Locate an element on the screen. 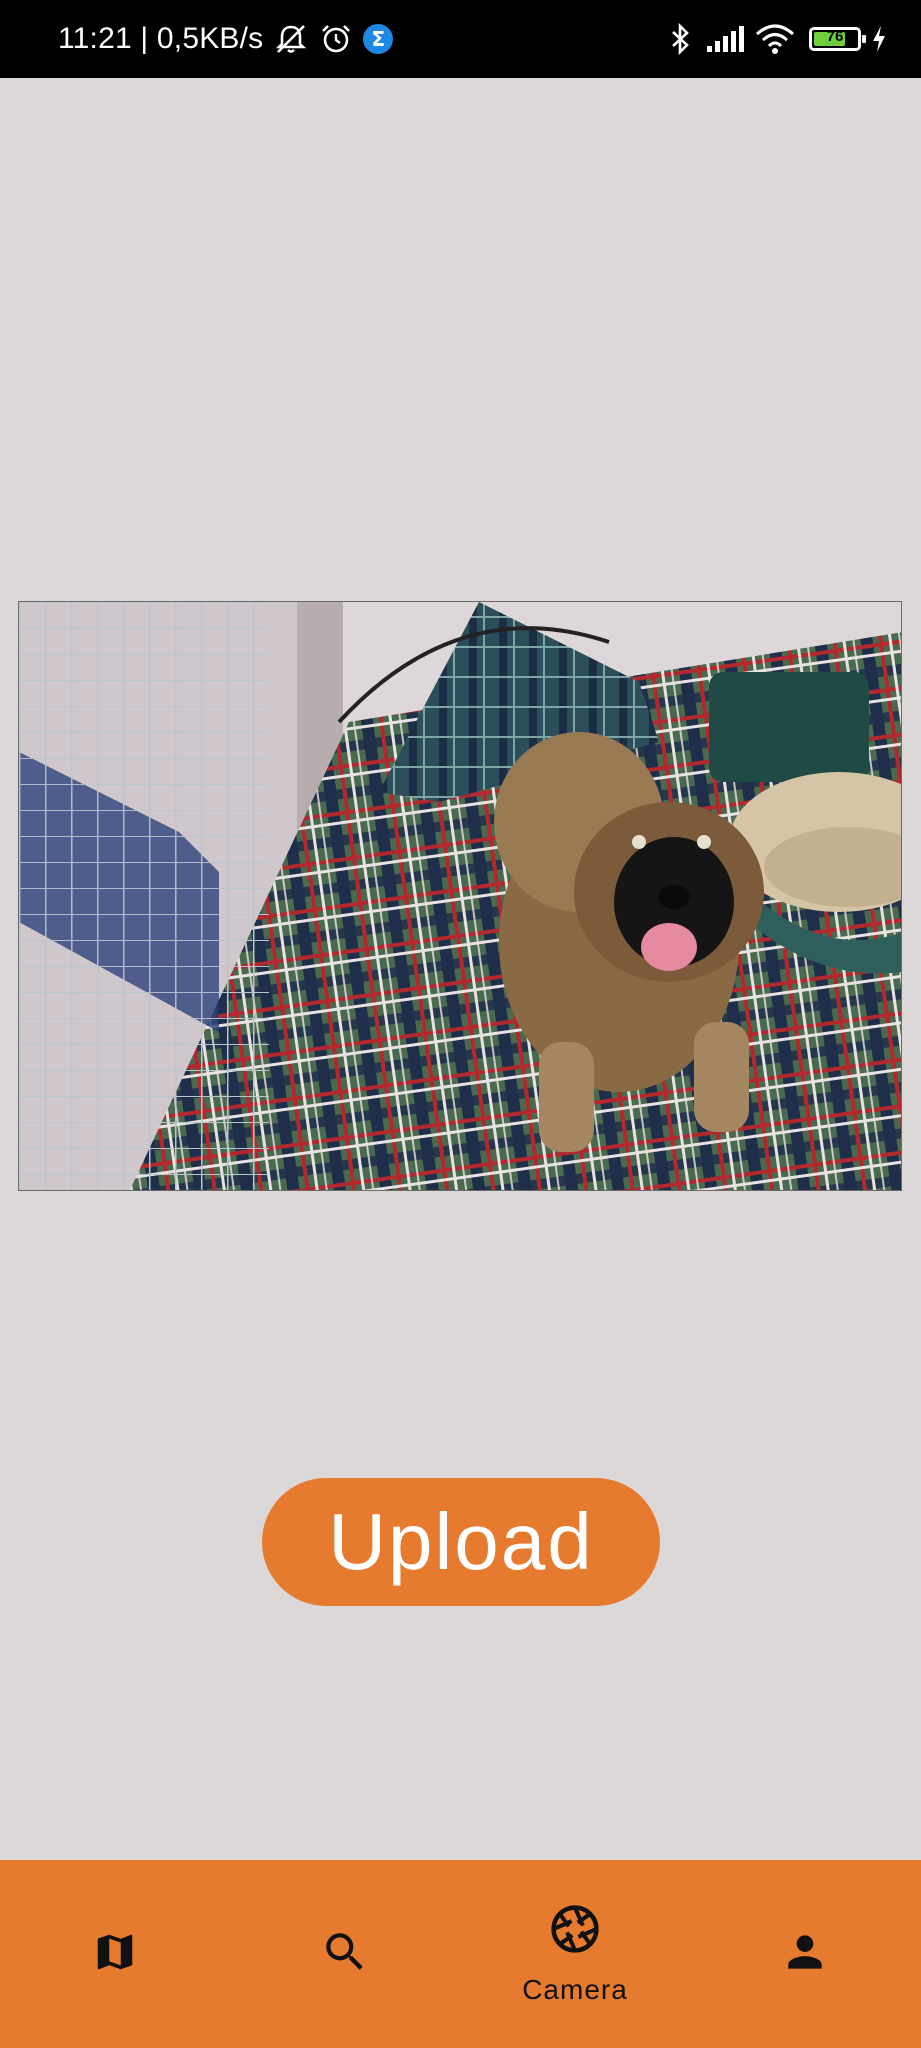  battery-icon: 76 is located at coordinates (837, 39).